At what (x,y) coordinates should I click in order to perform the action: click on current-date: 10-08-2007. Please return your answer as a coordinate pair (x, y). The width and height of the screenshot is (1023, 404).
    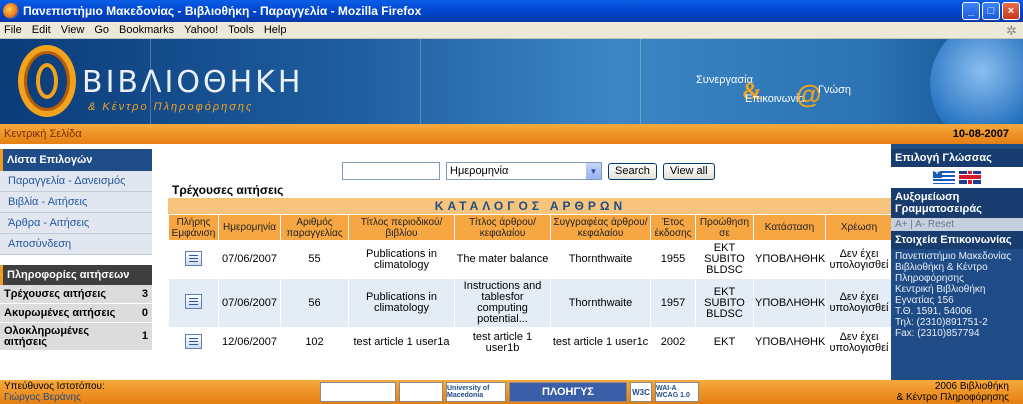
    Looking at the image, I should click on (980, 134).